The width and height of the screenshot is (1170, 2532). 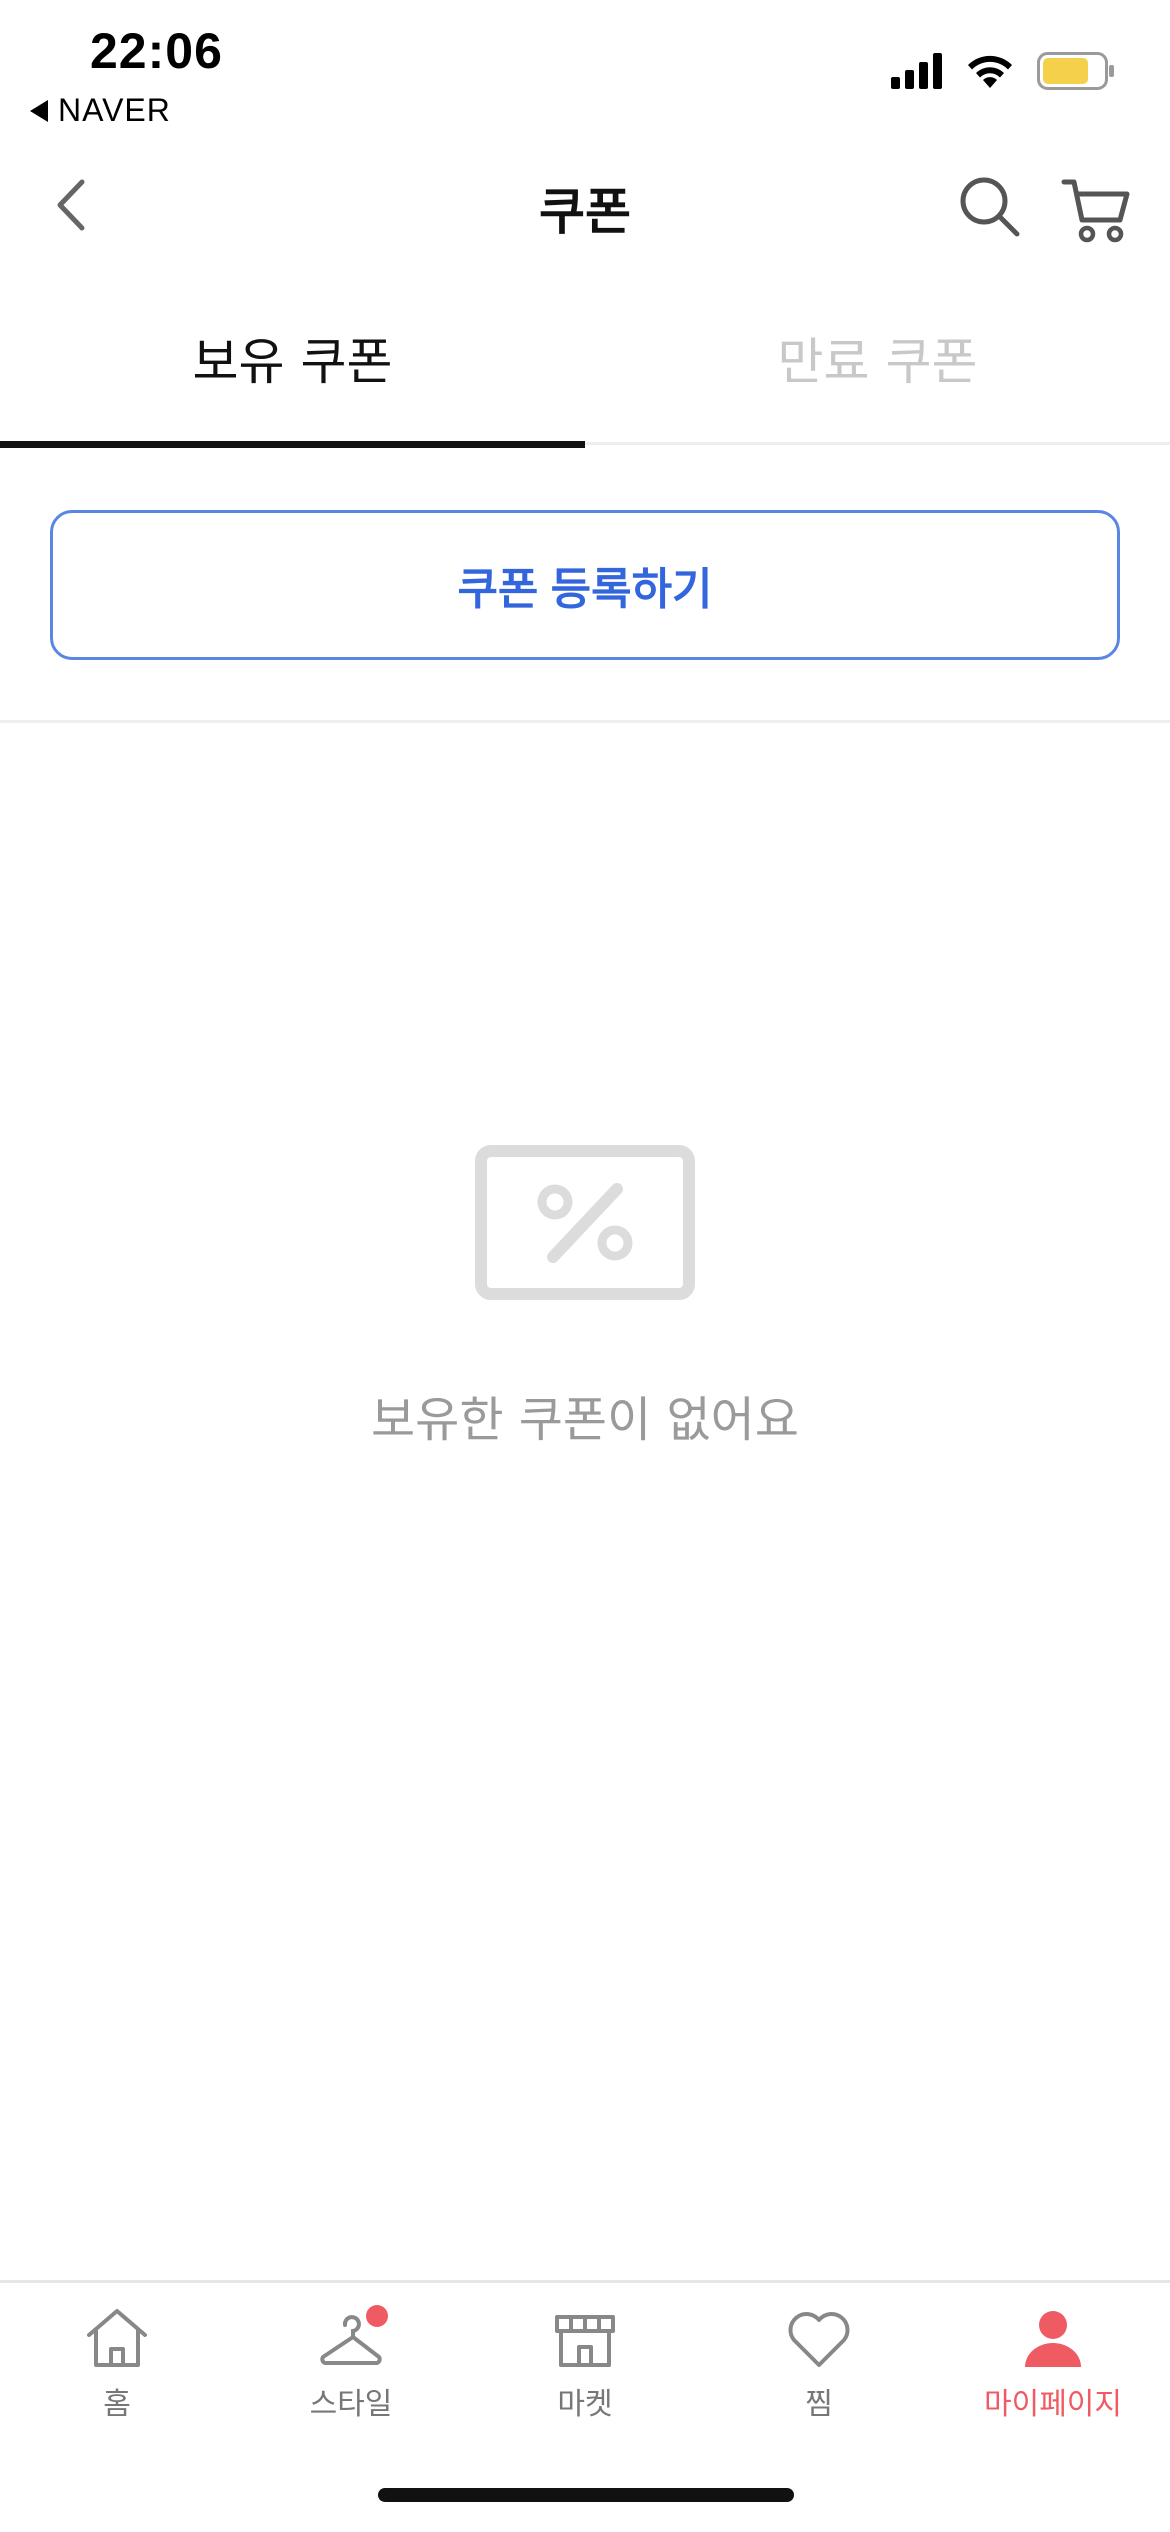 I want to click on nav-label: 마이페이지, so click(x=1053, y=2404).